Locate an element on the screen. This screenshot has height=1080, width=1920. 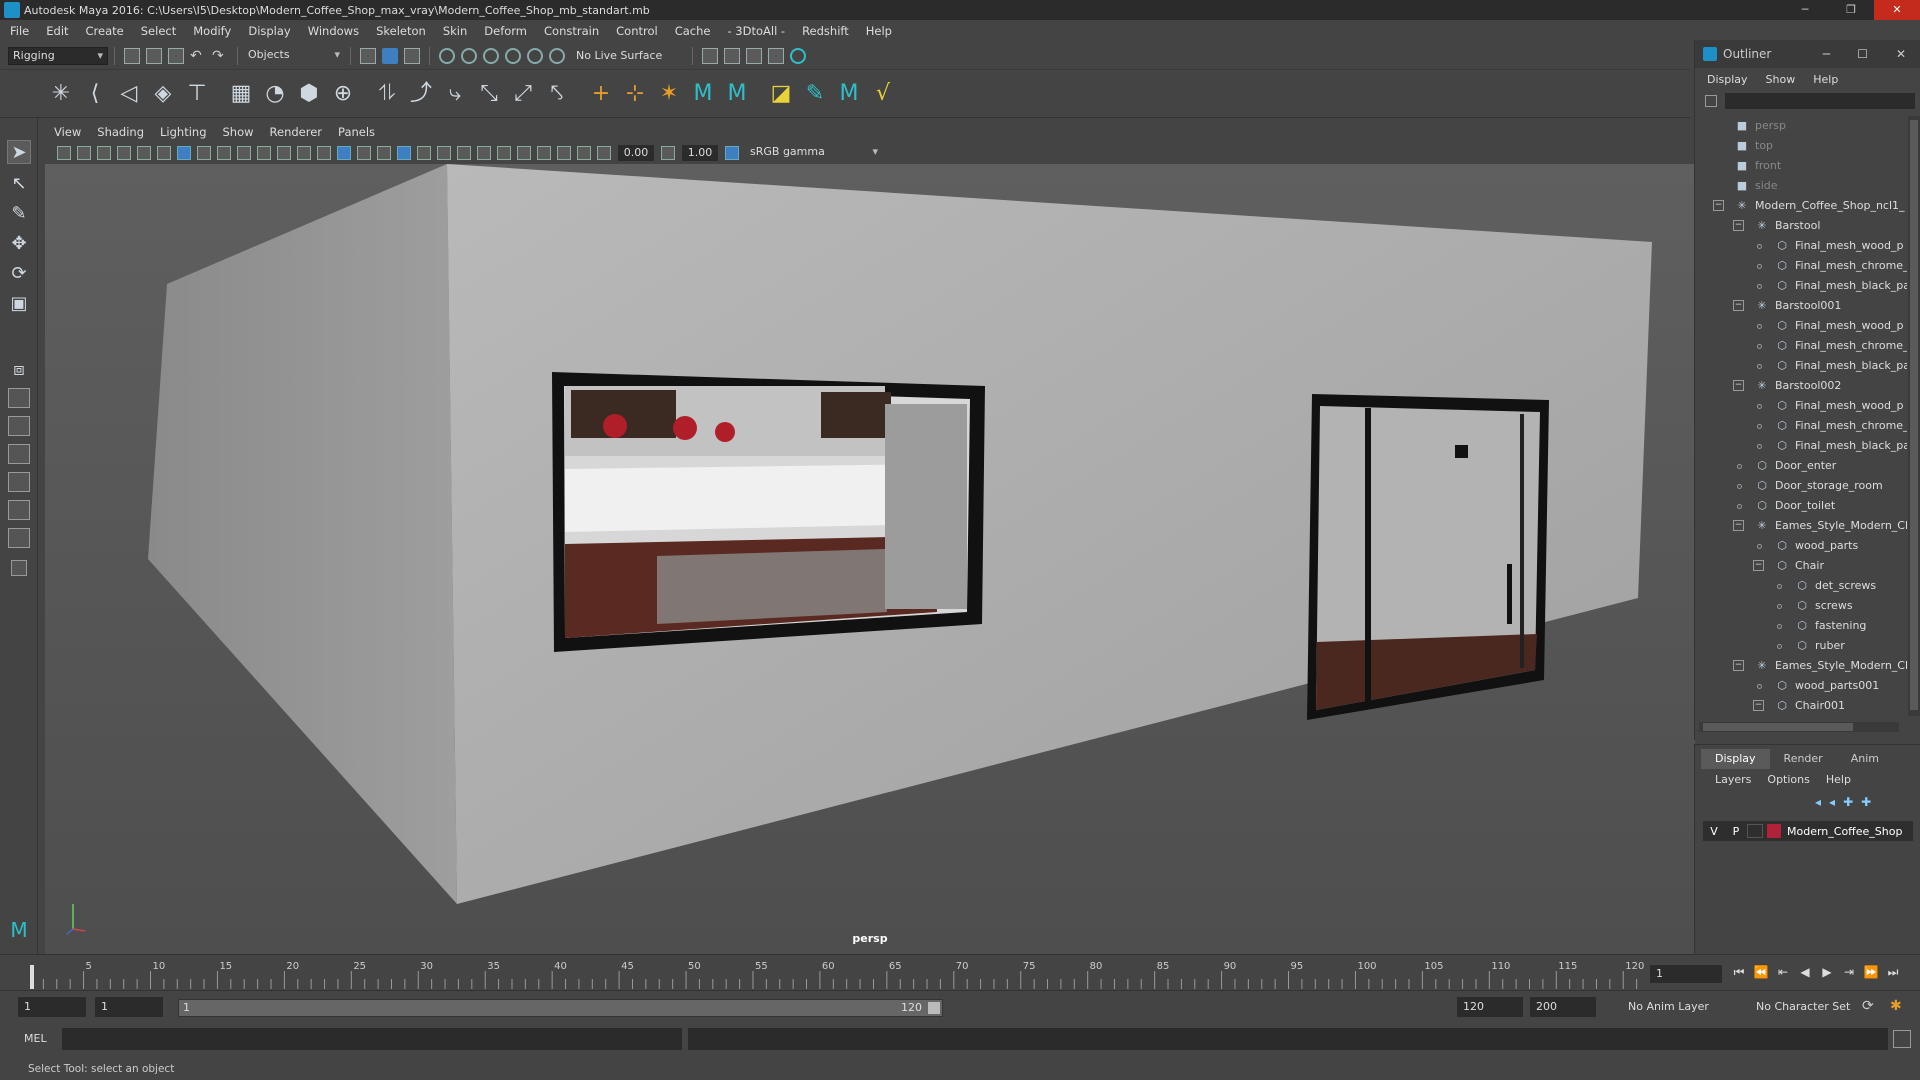
outliner-item: ■ persp is located at coordinates (1760, 126).